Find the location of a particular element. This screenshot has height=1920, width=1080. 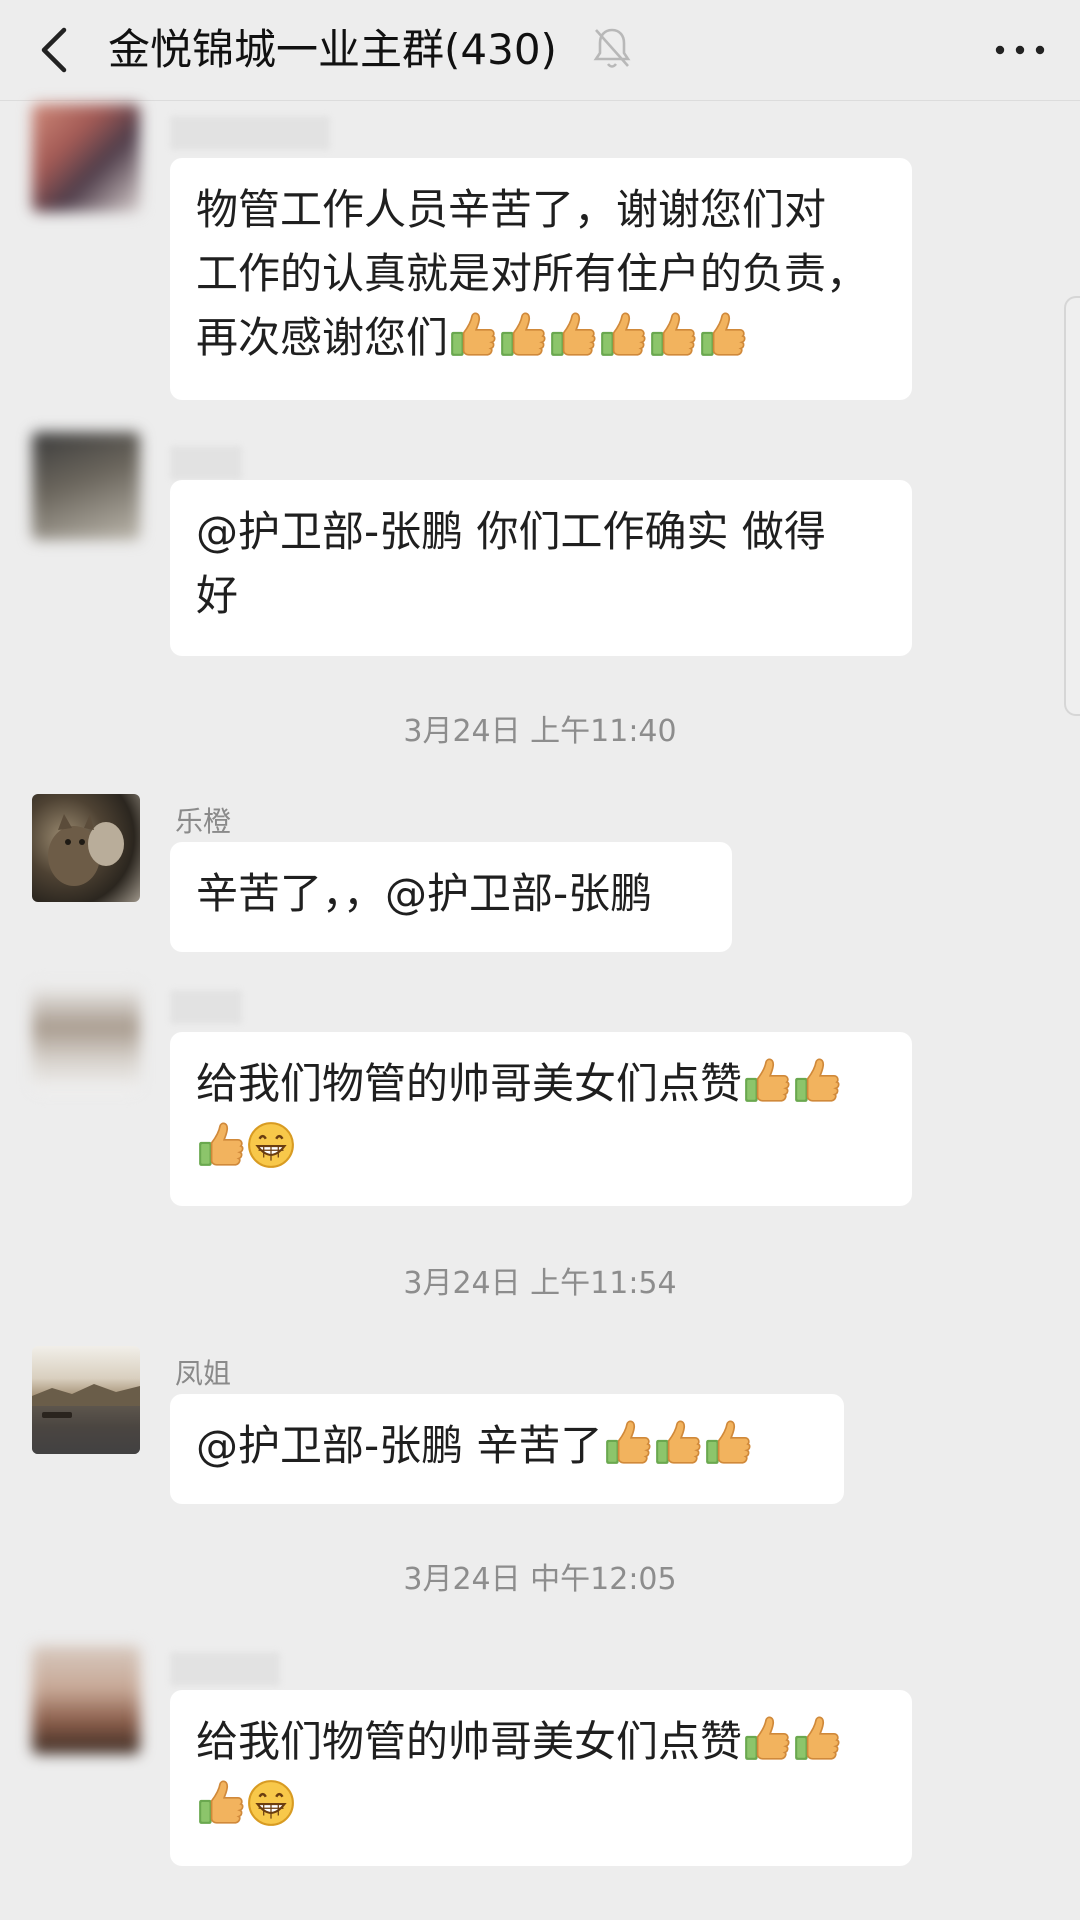

message-text-line: 再次感谢您们 is located at coordinates (542, 338).